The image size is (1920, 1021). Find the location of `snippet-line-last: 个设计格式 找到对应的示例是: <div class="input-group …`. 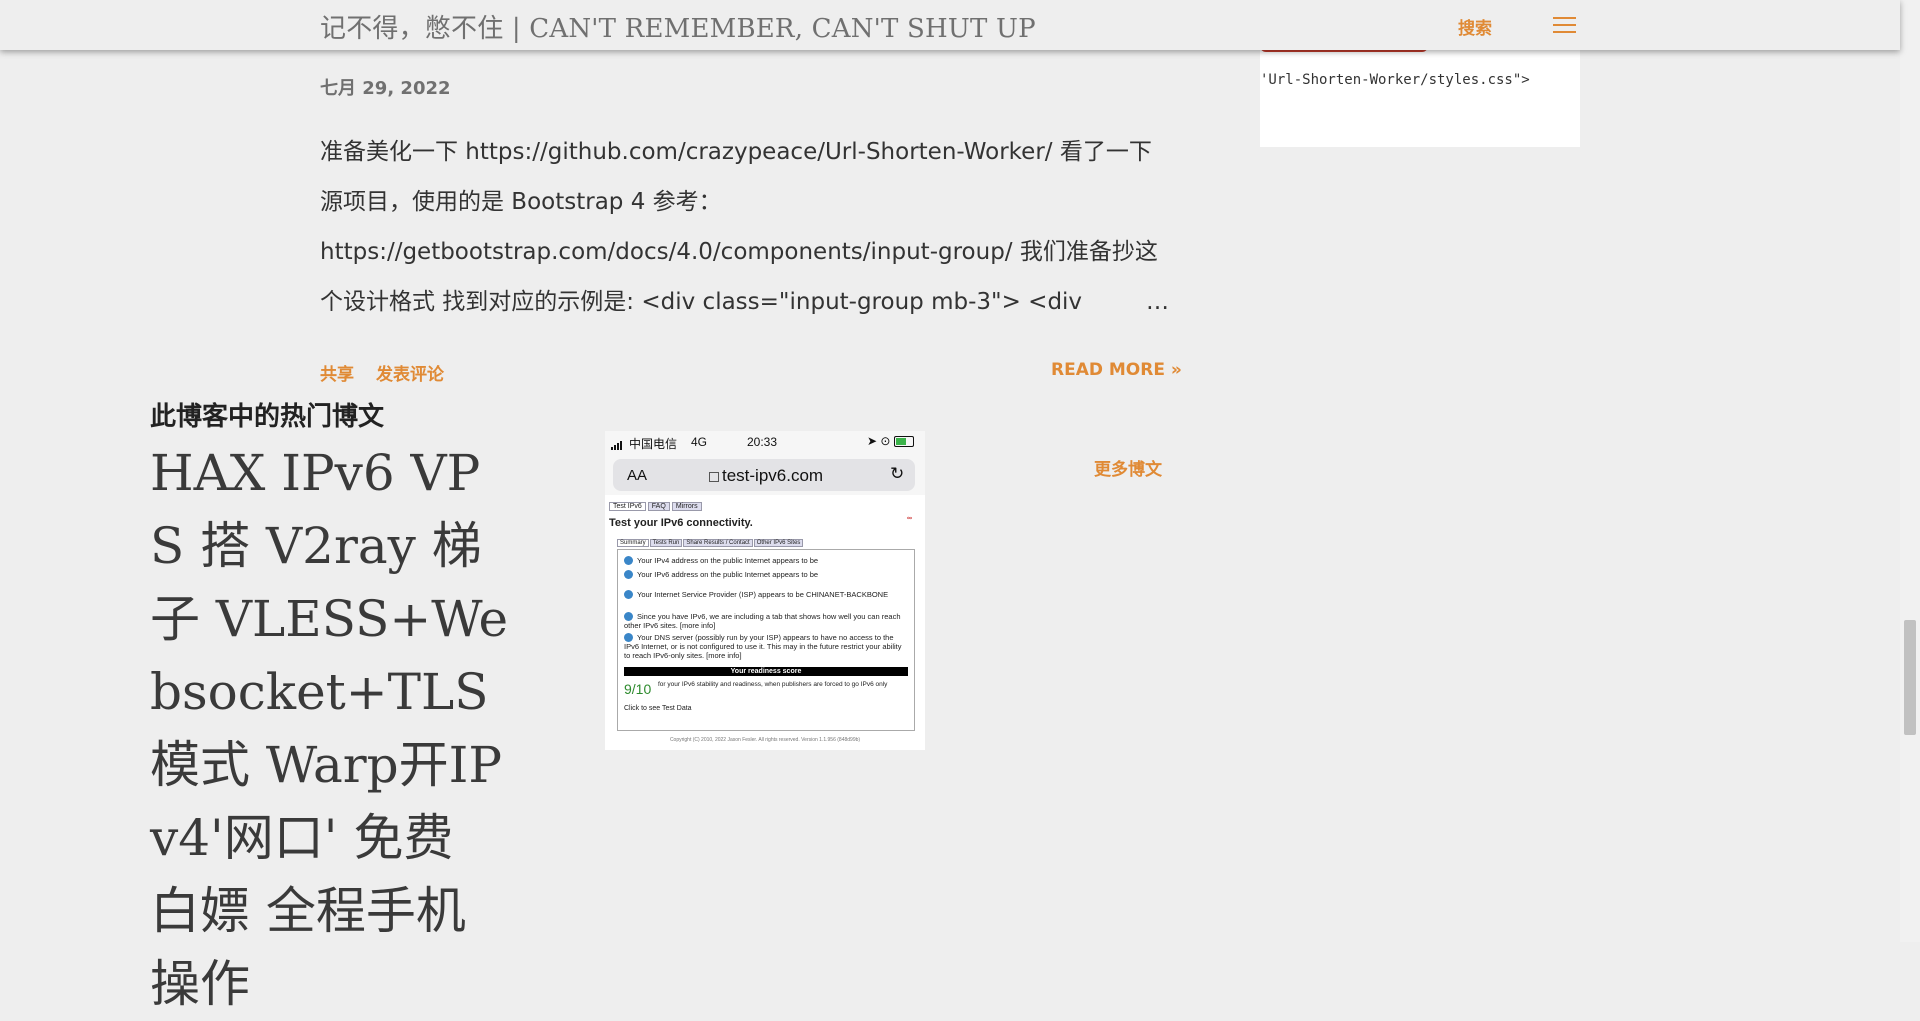

snippet-line-last: 个设计格式 找到对应的示例是: <div class="input-group … is located at coordinates (744, 302).